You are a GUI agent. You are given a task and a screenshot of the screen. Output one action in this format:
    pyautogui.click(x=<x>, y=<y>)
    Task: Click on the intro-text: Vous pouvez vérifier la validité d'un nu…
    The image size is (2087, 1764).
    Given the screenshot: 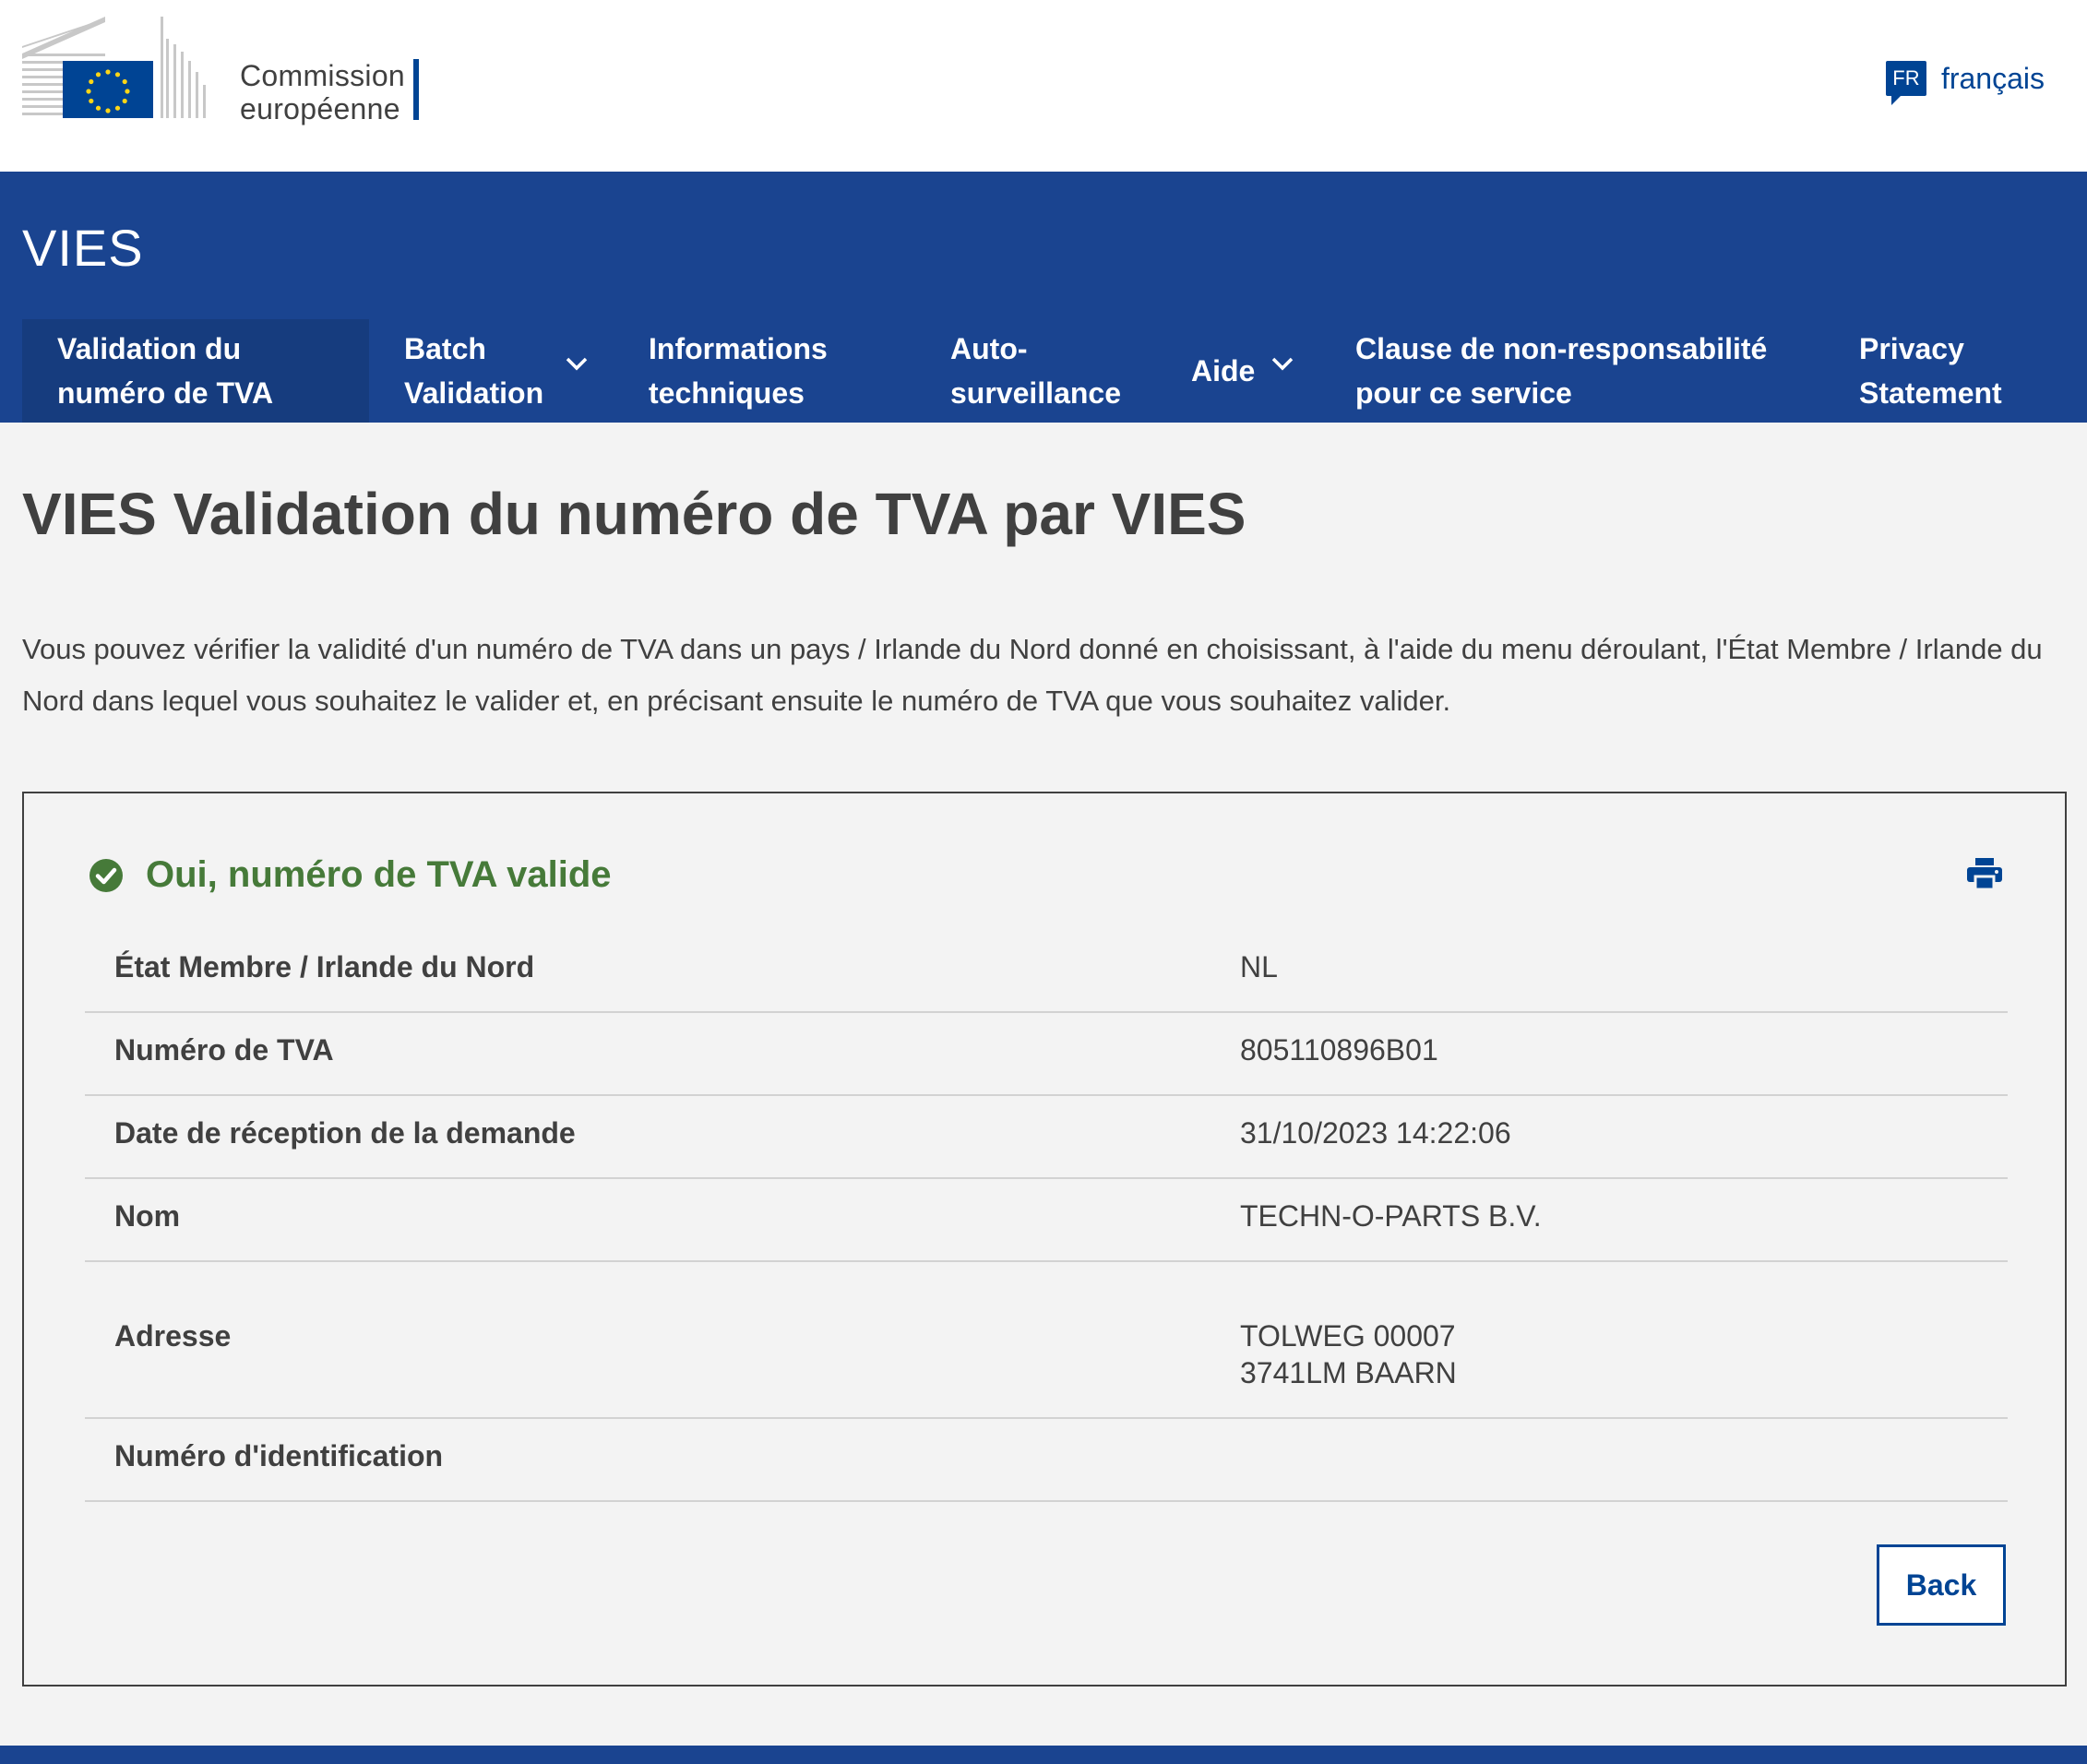 What is the action you would take?
    pyautogui.click(x=1032, y=675)
    